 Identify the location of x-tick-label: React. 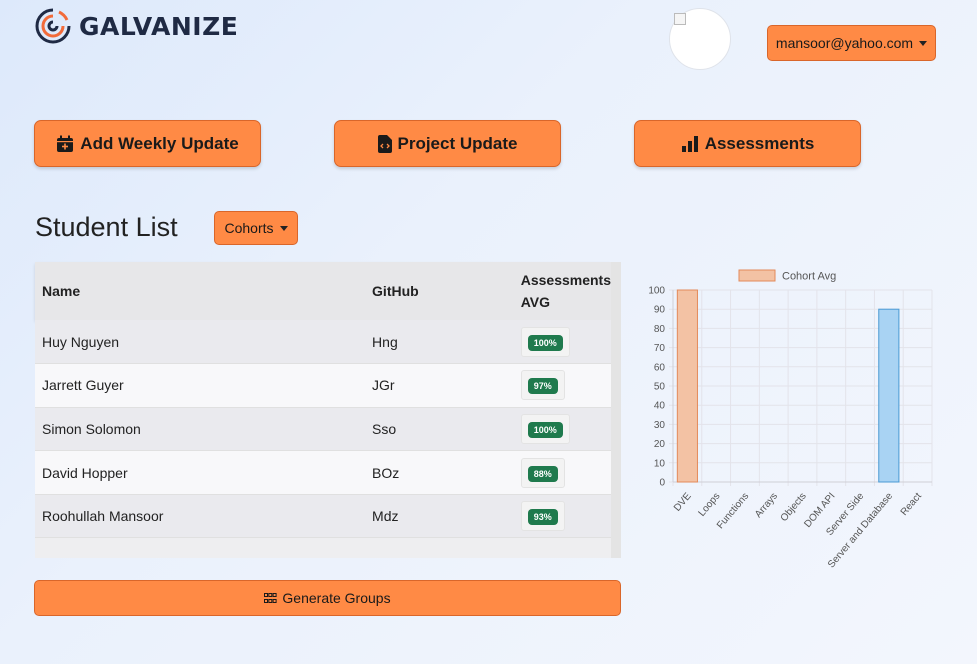
(911, 504).